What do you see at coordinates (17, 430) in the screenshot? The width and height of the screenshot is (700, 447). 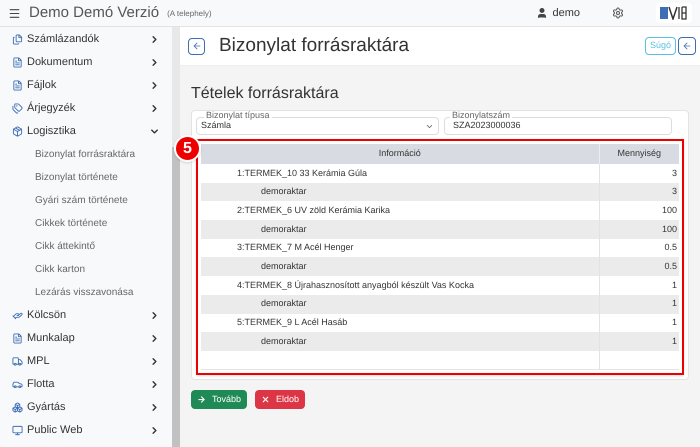 I see `monitor-icon` at bounding box center [17, 430].